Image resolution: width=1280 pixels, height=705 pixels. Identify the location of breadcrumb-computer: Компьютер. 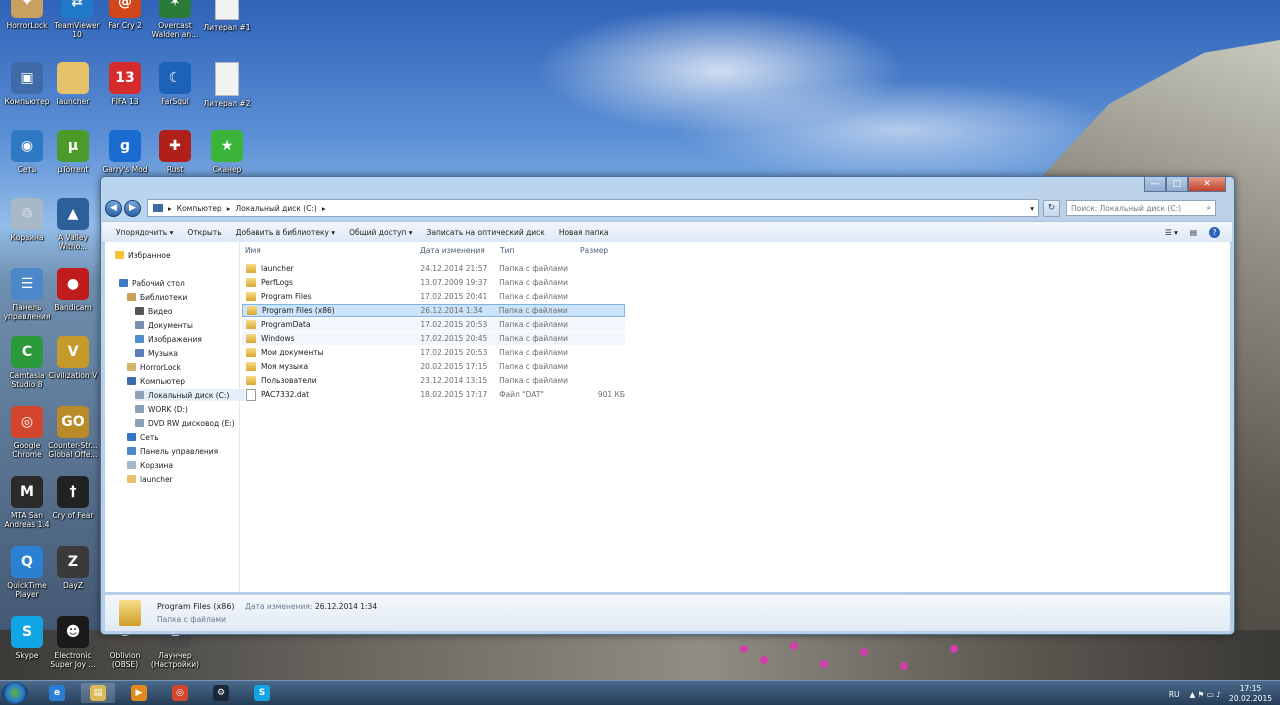
(199, 208).